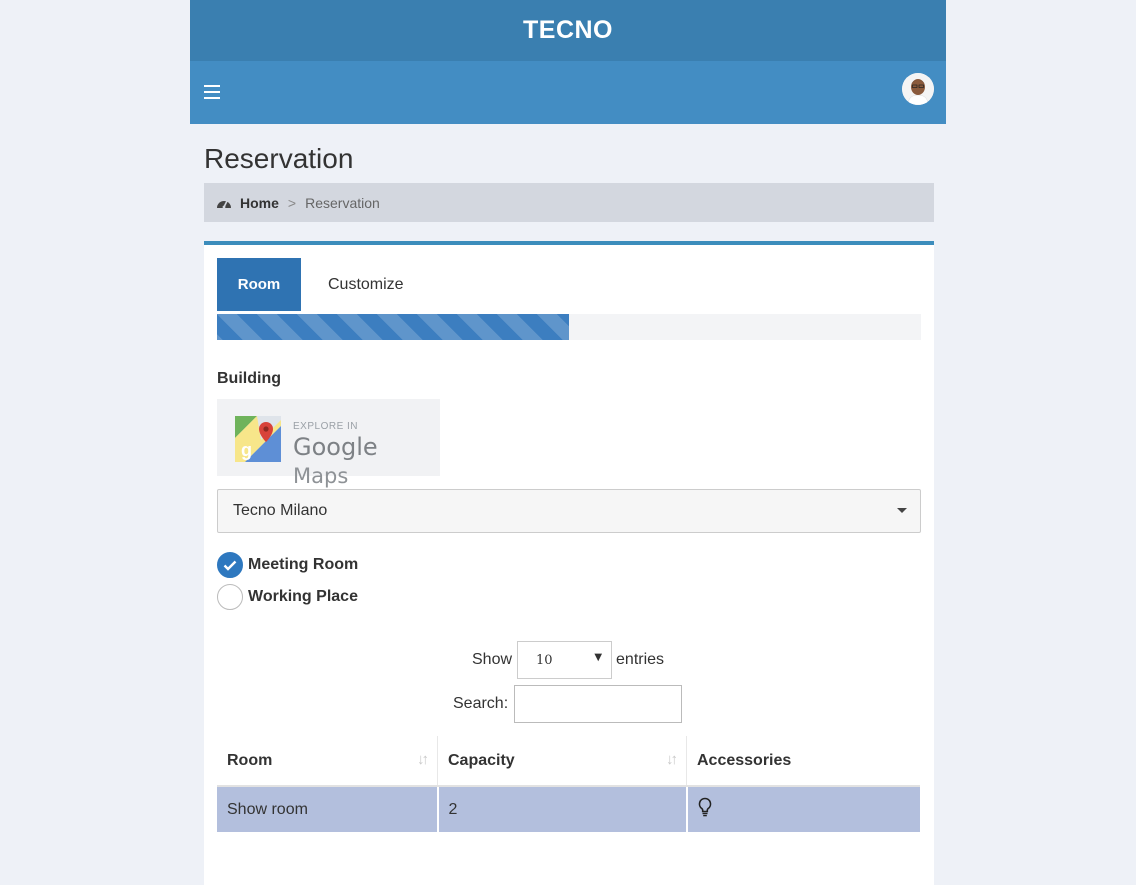 The image size is (1136, 885). Describe the element at coordinates (366, 284) in the screenshot. I see `tab-customize: Customize` at that location.